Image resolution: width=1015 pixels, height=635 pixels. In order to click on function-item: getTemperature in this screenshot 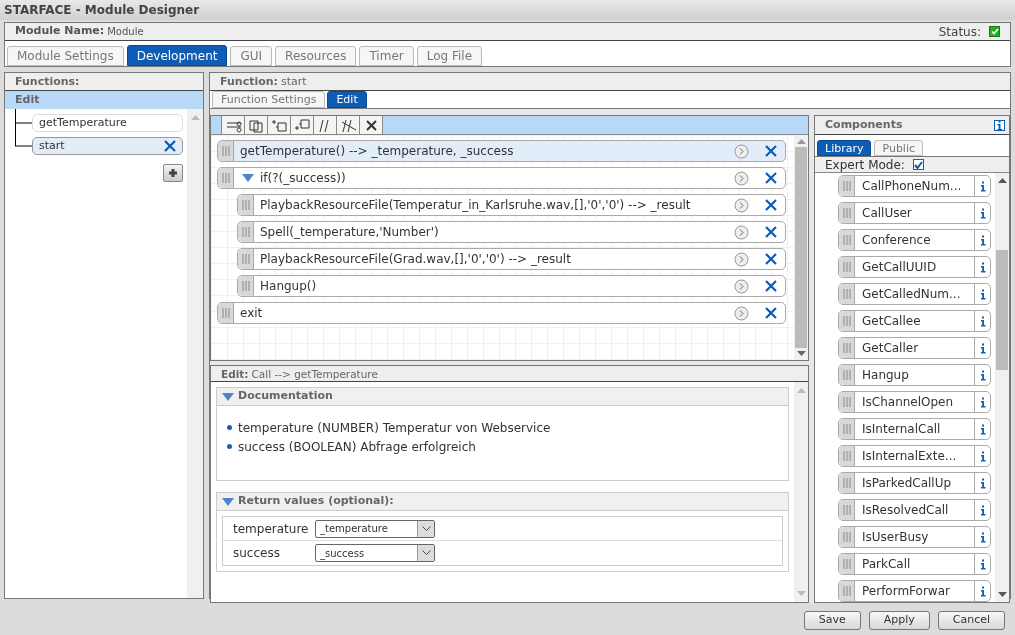, I will do `click(107, 123)`.